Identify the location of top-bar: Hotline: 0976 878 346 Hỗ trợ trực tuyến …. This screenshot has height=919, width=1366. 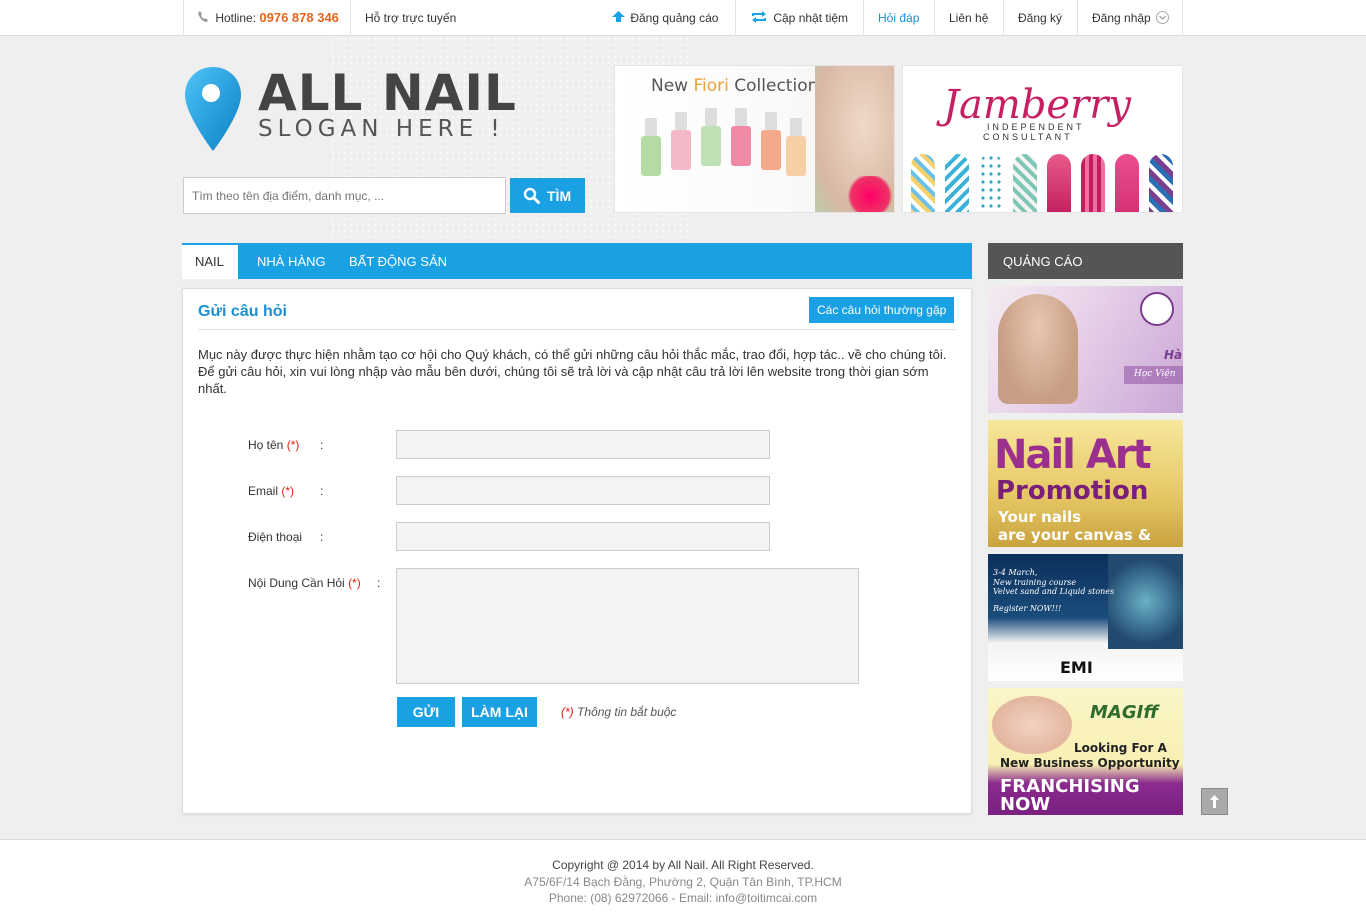
(683, 18).